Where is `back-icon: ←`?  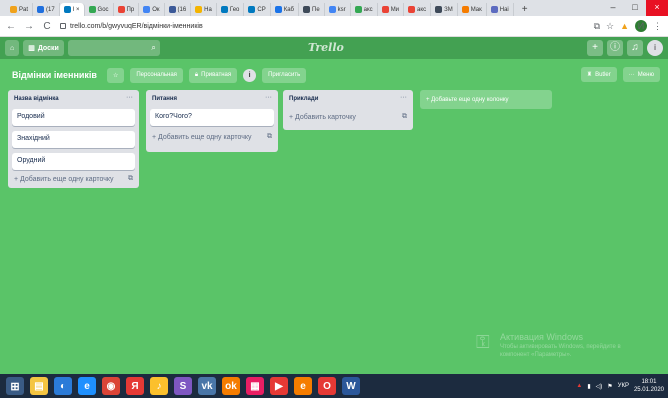 back-icon: ← is located at coordinates (11, 26).